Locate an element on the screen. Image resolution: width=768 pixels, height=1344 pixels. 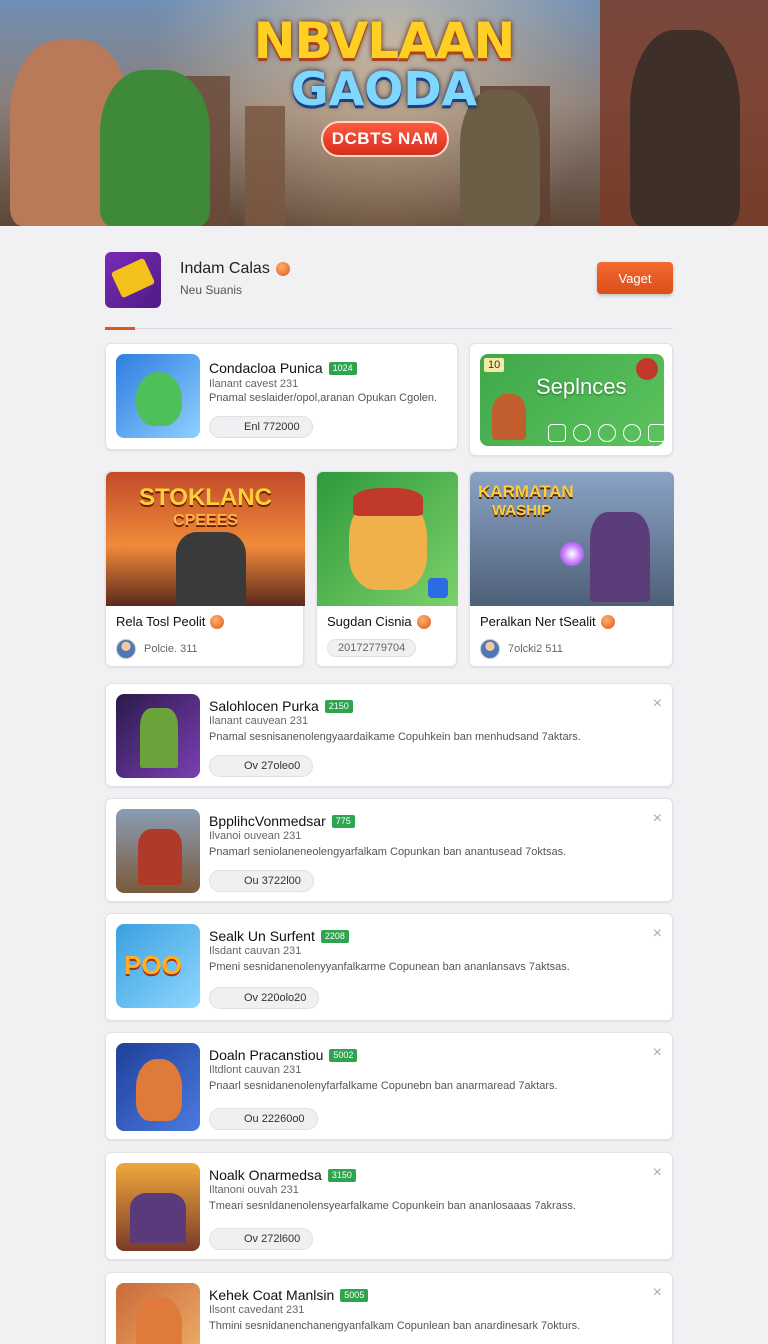
list-item-thumbnail: POO is located at coordinates (158, 966).